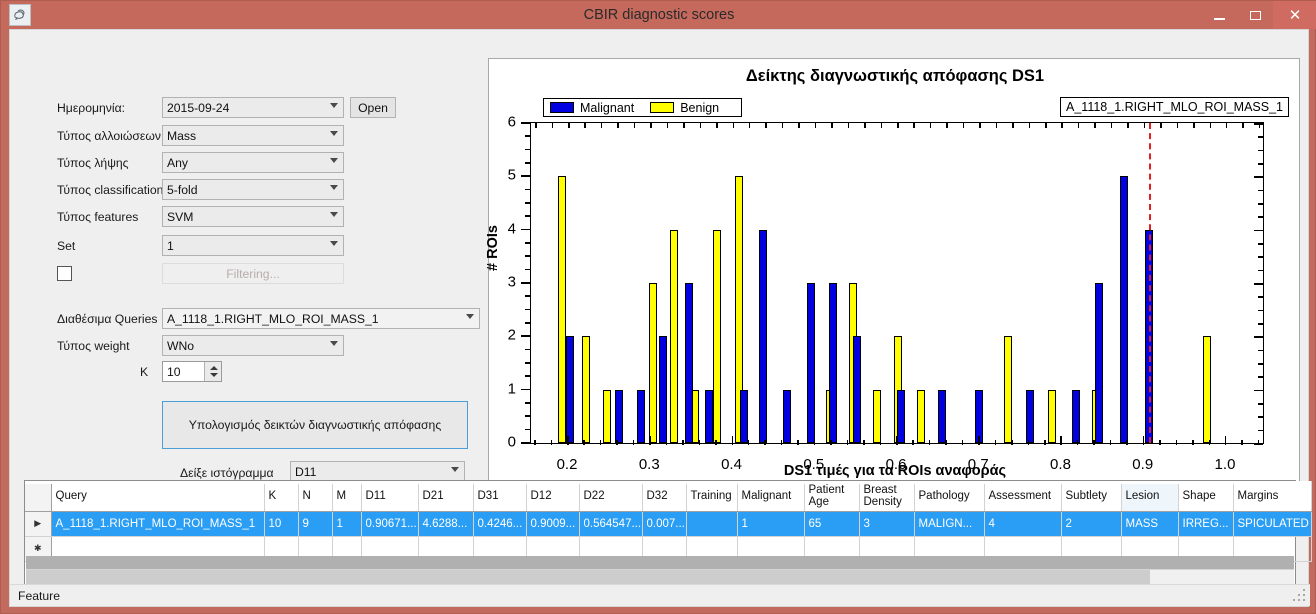 The height and width of the screenshot is (614, 1316). What do you see at coordinates (253, 162) in the screenshot?
I see `view-type-combobox: Any` at bounding box center [253, 162].